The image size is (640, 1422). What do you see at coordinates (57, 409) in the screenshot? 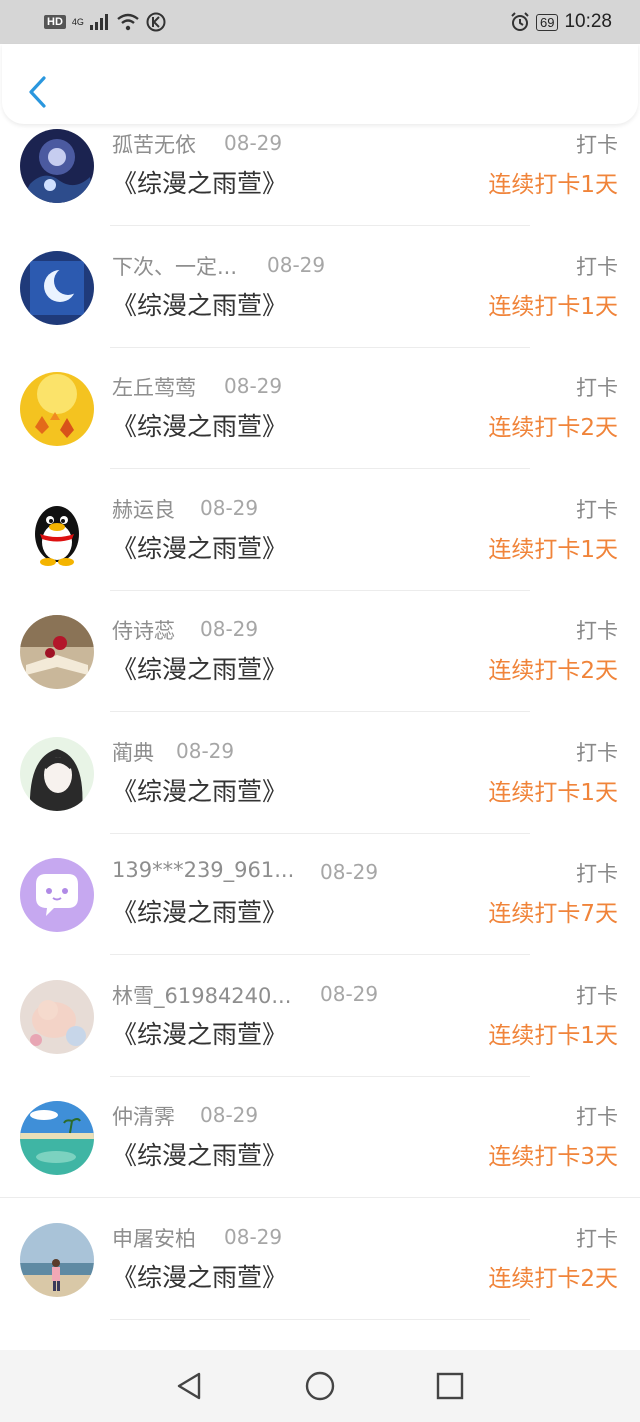
I see `autumn-leaves-avatar` at bounding box center [57, 409].